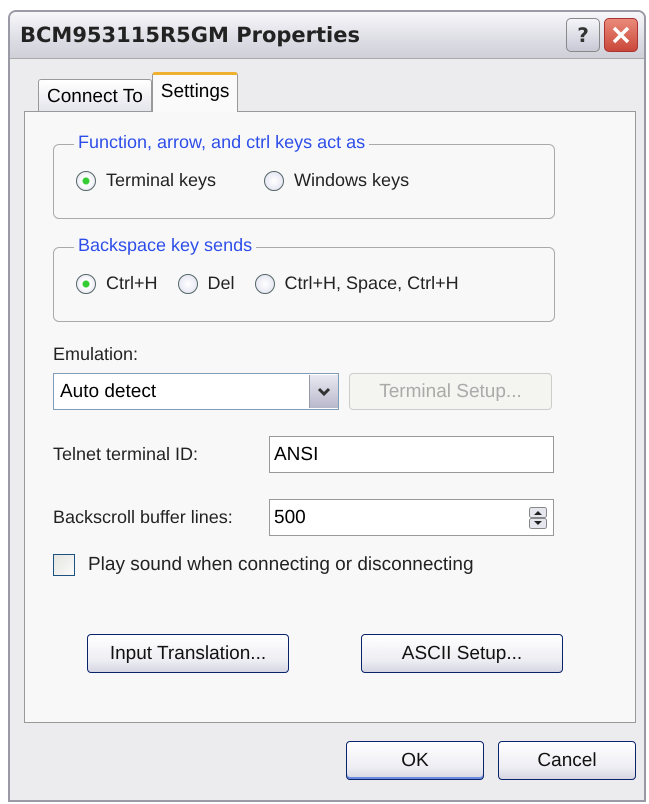 This screenshot has height=804, width=649. Describe the element at coordinates (195, 92) in the screenshot. I see `tab: Settings` at that location.